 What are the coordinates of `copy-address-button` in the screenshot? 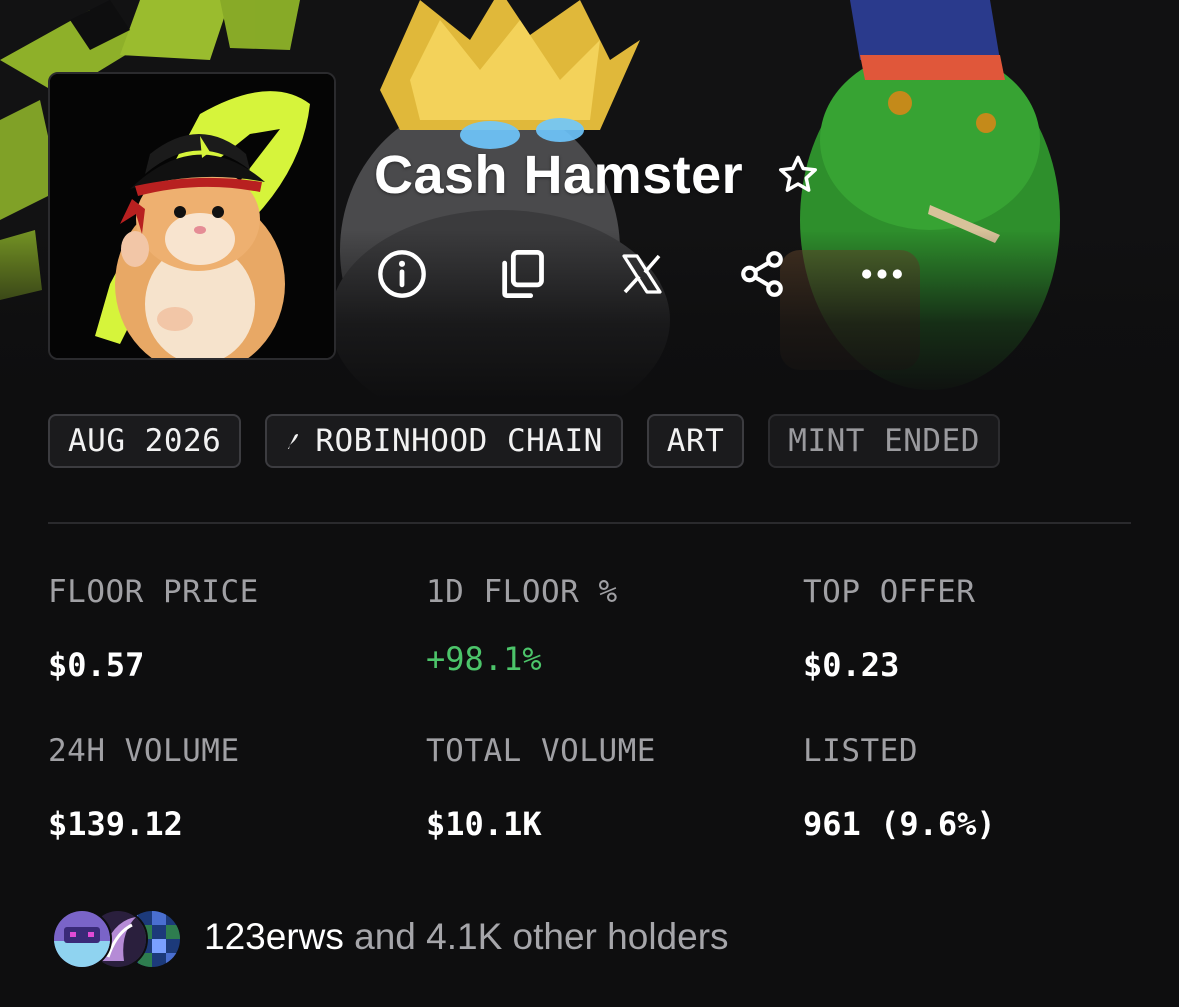 It's located at (522, 274).